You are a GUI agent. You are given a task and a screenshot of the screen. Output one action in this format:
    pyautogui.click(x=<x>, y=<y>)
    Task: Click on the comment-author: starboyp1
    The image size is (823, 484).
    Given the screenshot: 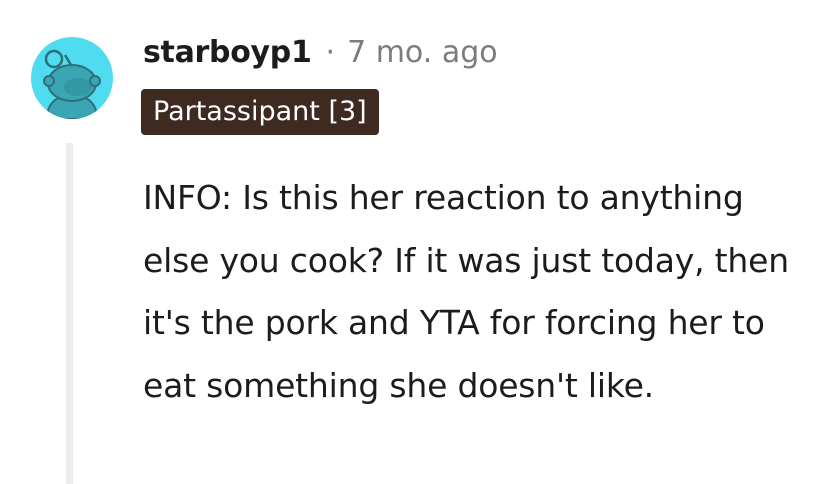 What is the action you would take?
    pyautogui.click(x=227, y=52)
    